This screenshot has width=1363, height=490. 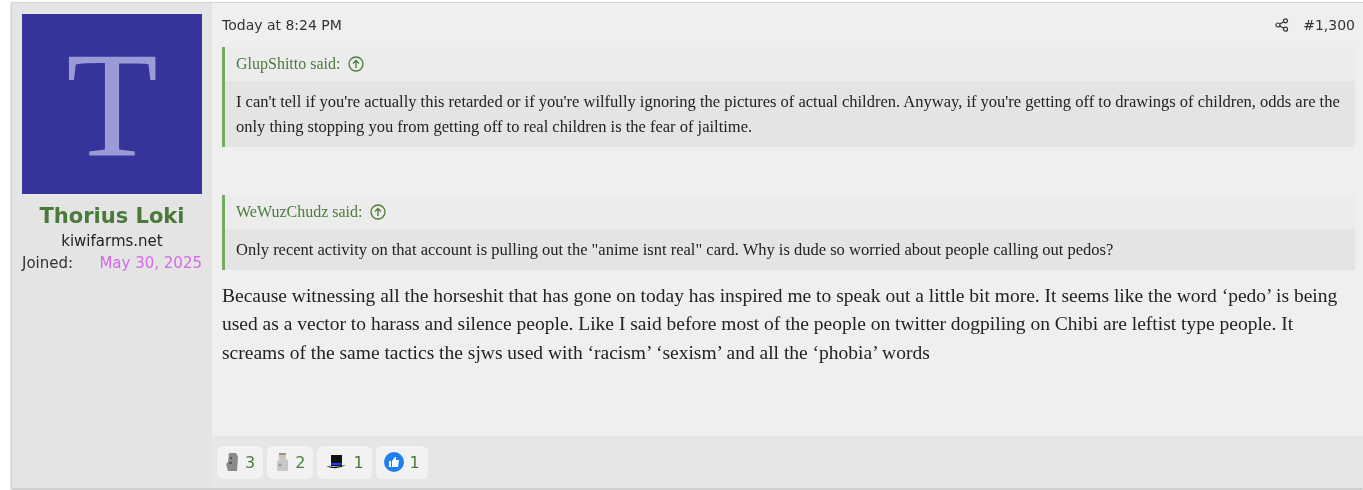 What do you see at coordinates (288, 64) in the screenshot?
I see `quote-author: GlupShitto said:` at bounding box center [288, 64].